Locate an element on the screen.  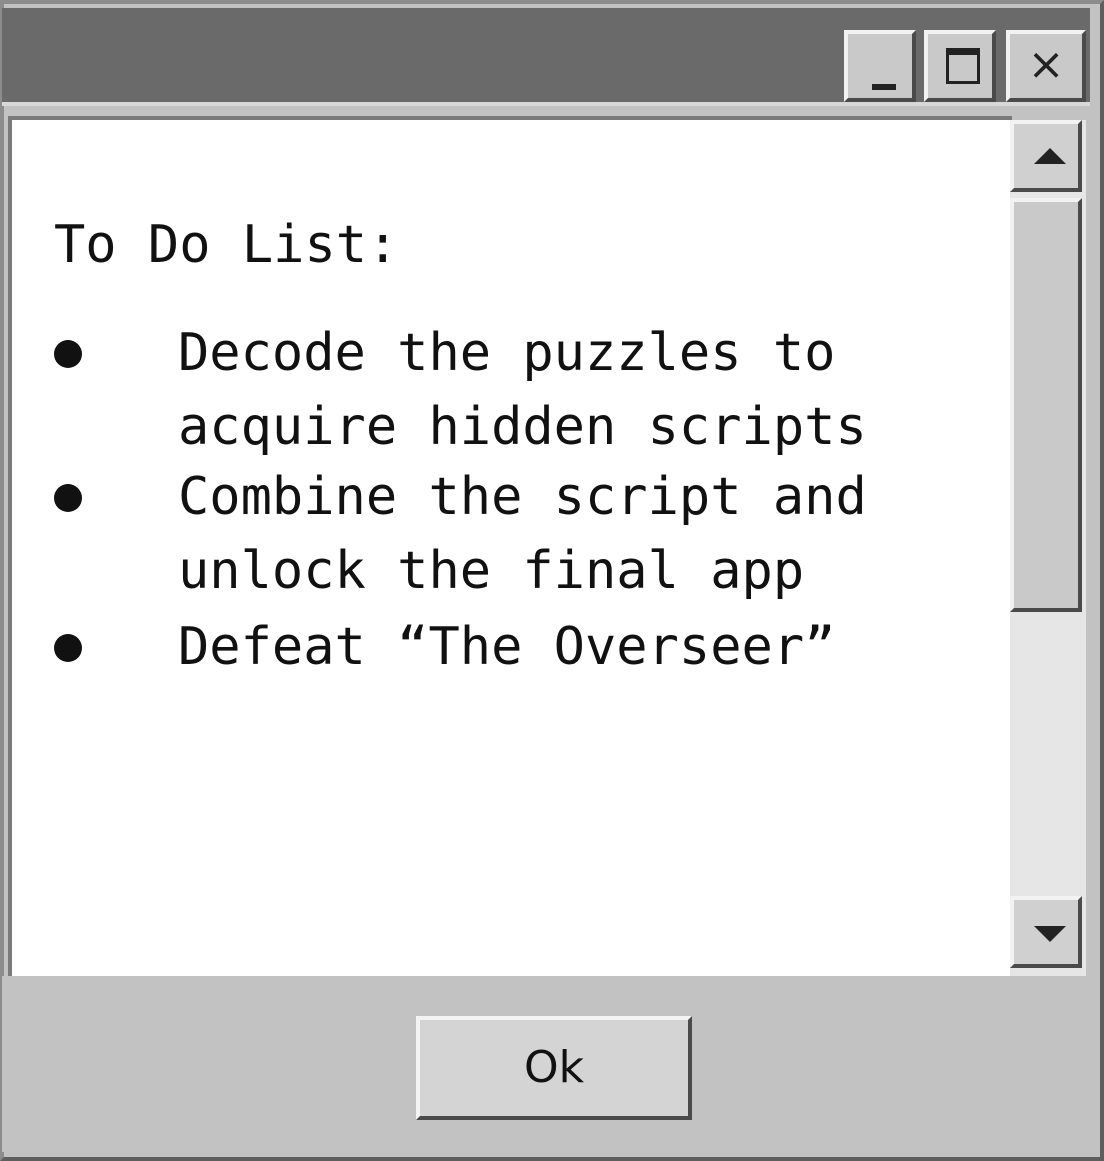
close-button: × is located at coordinates (1046, 66).